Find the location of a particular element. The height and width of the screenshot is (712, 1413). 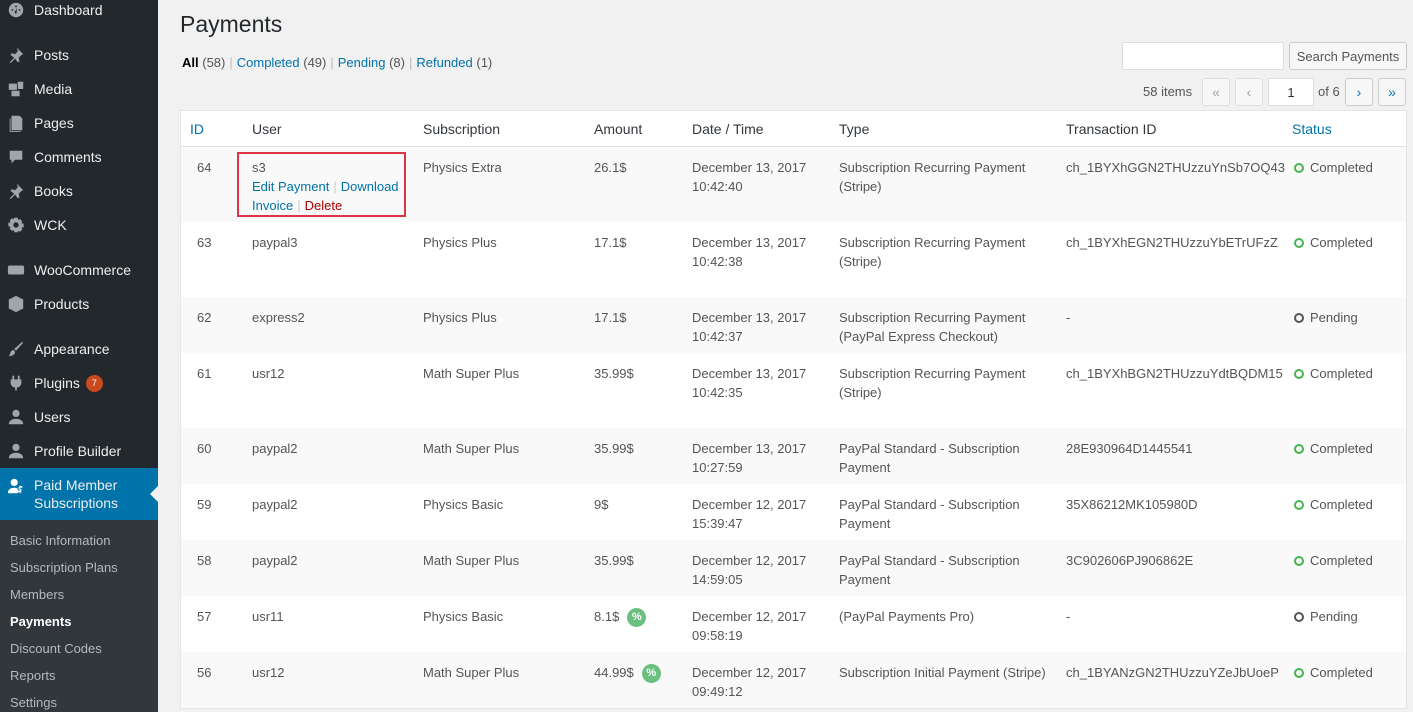

payment-amount: 17.1$ is located at coordinates (610, 317).